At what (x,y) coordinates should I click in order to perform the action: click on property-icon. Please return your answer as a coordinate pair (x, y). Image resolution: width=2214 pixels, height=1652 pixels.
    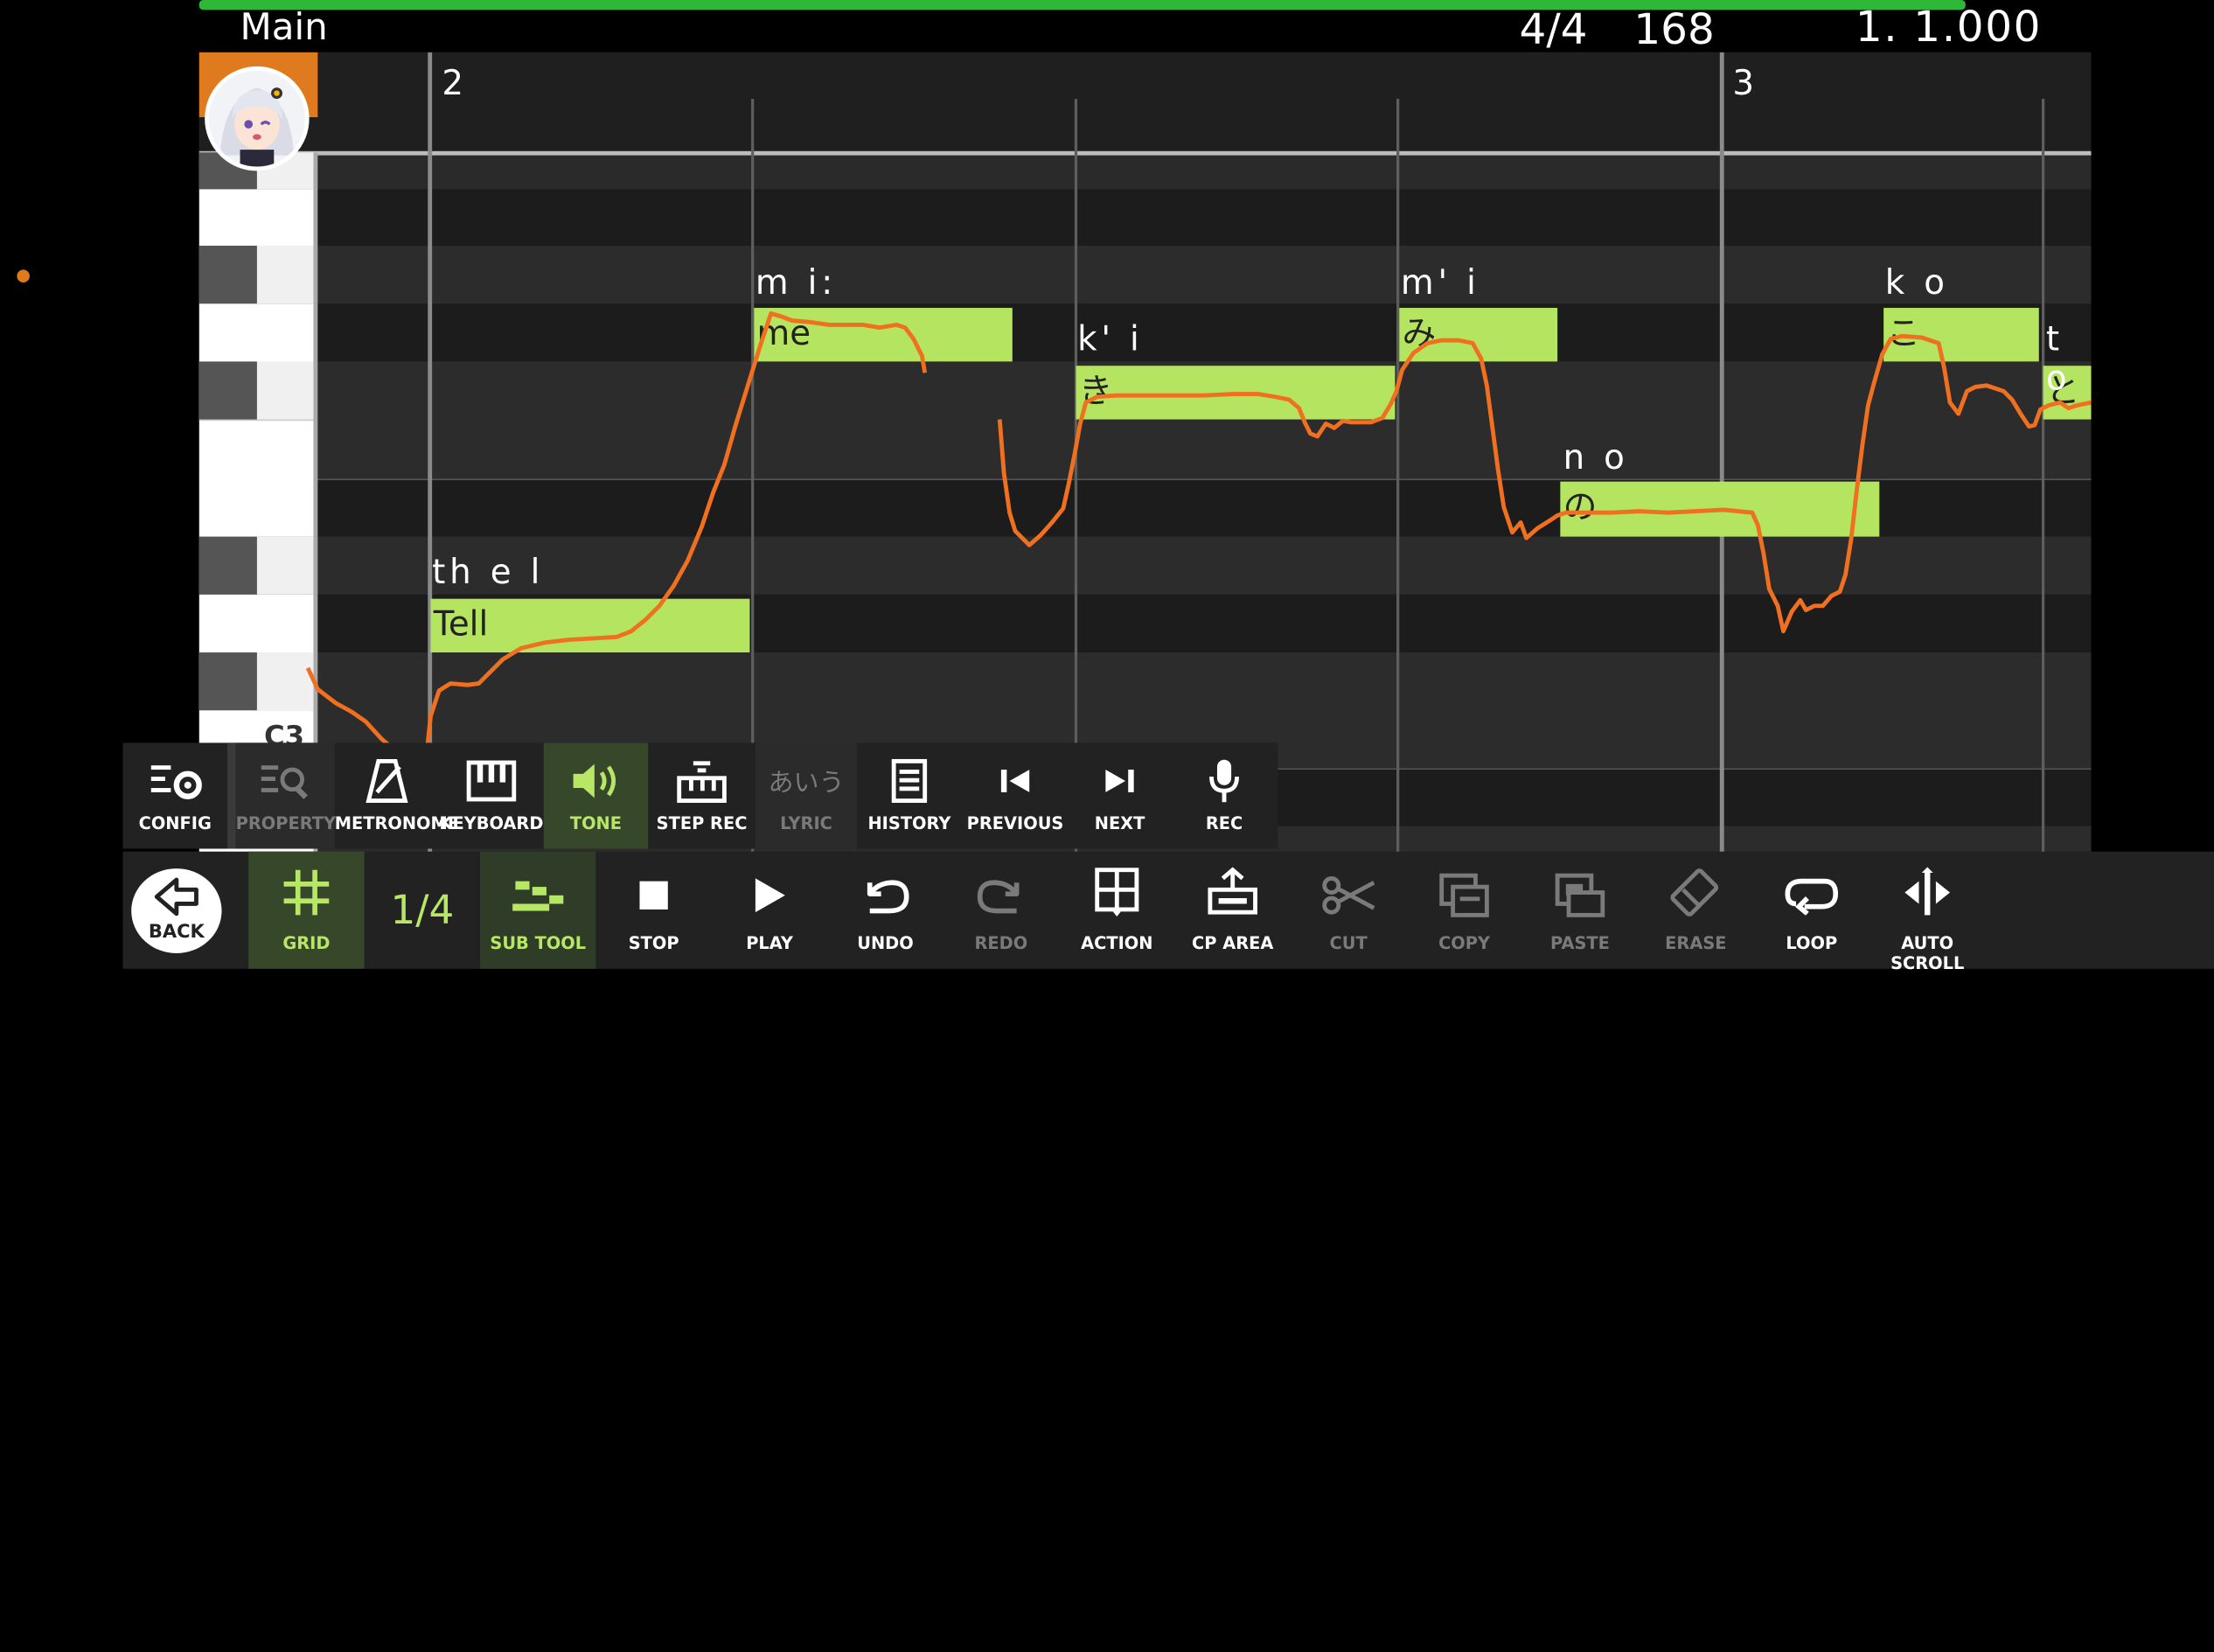
    Looking at the image, I should click on (284, 782).